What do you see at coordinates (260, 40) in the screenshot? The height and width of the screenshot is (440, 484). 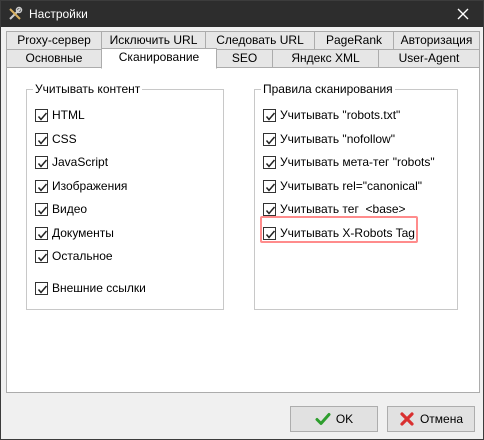 I see `tab-follow-url: Следовать URL` at bounding box center [260, 40].